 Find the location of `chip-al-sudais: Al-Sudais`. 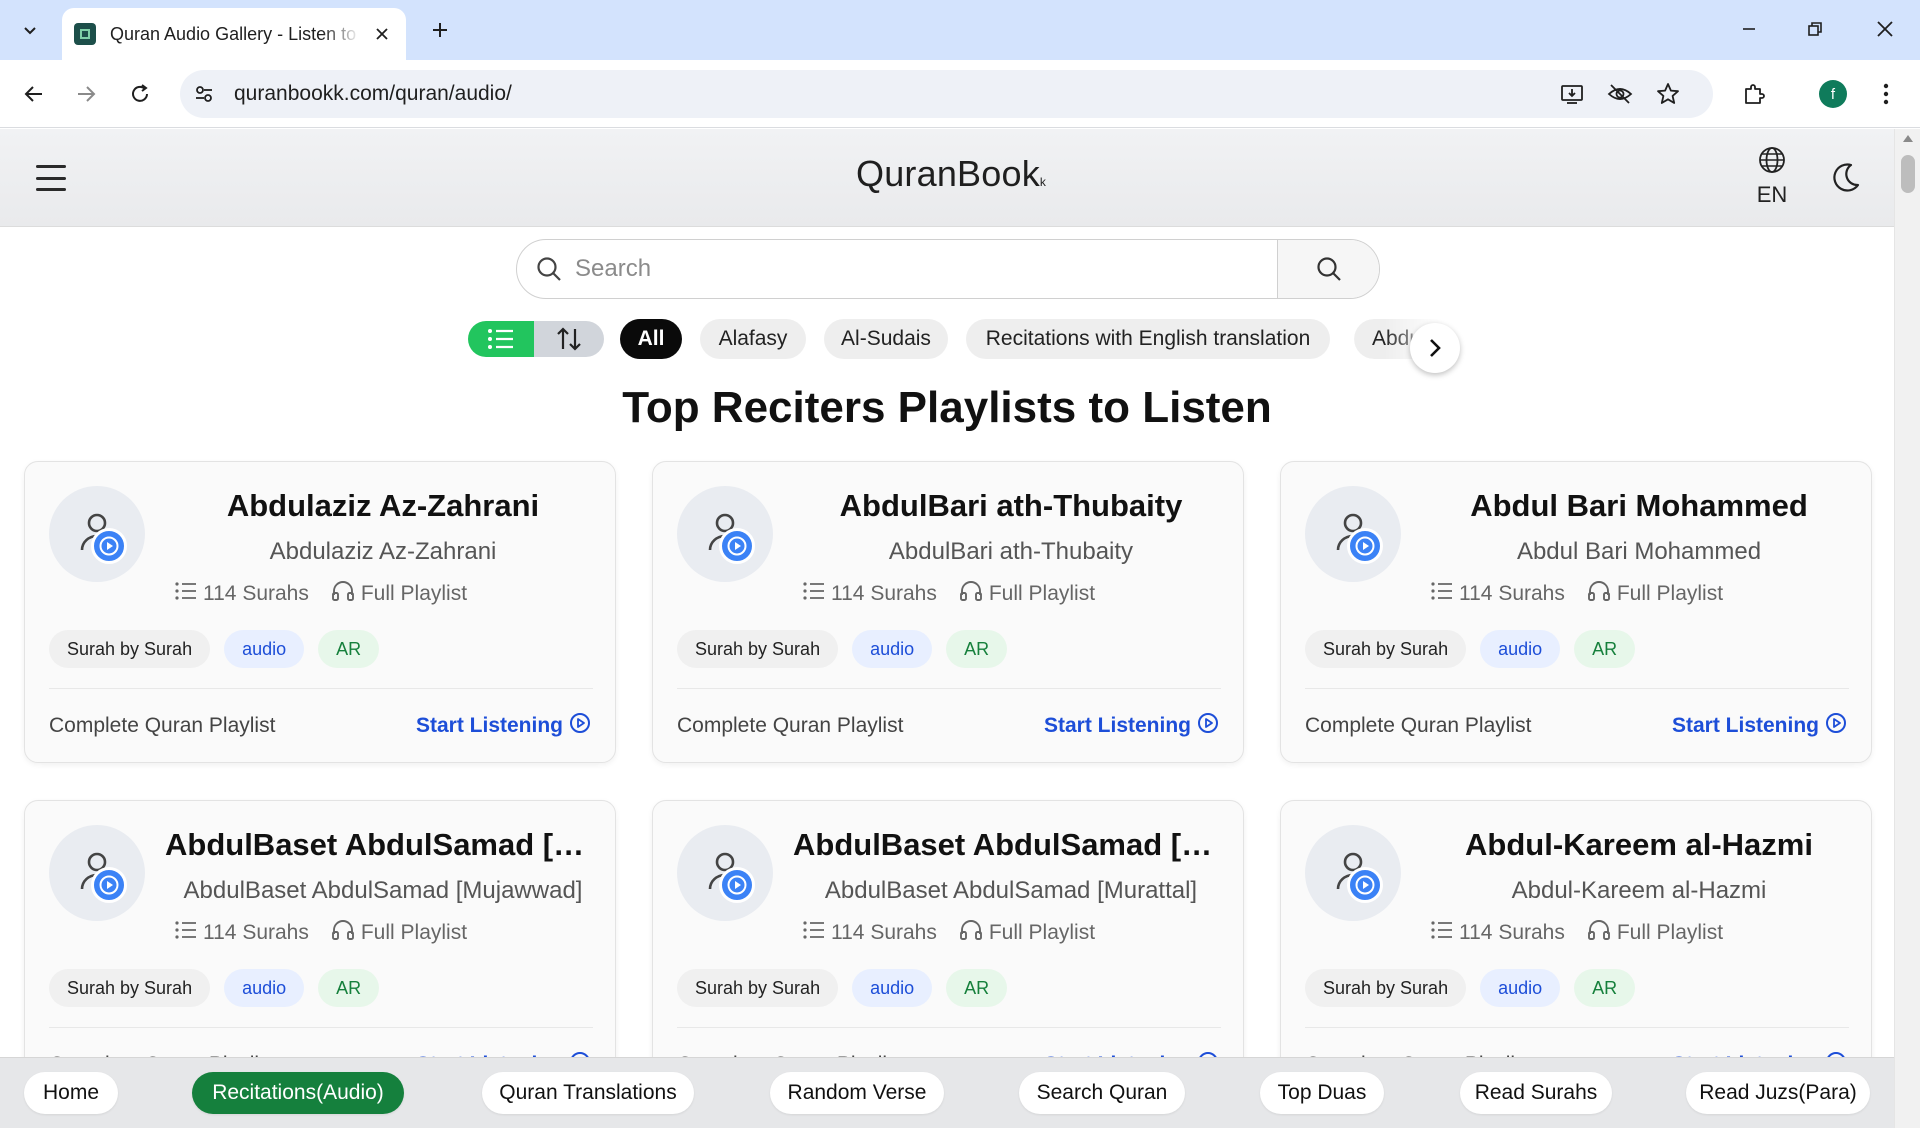

chip-al-sudais: Al-Sudais is located at coordinates (886, 339).